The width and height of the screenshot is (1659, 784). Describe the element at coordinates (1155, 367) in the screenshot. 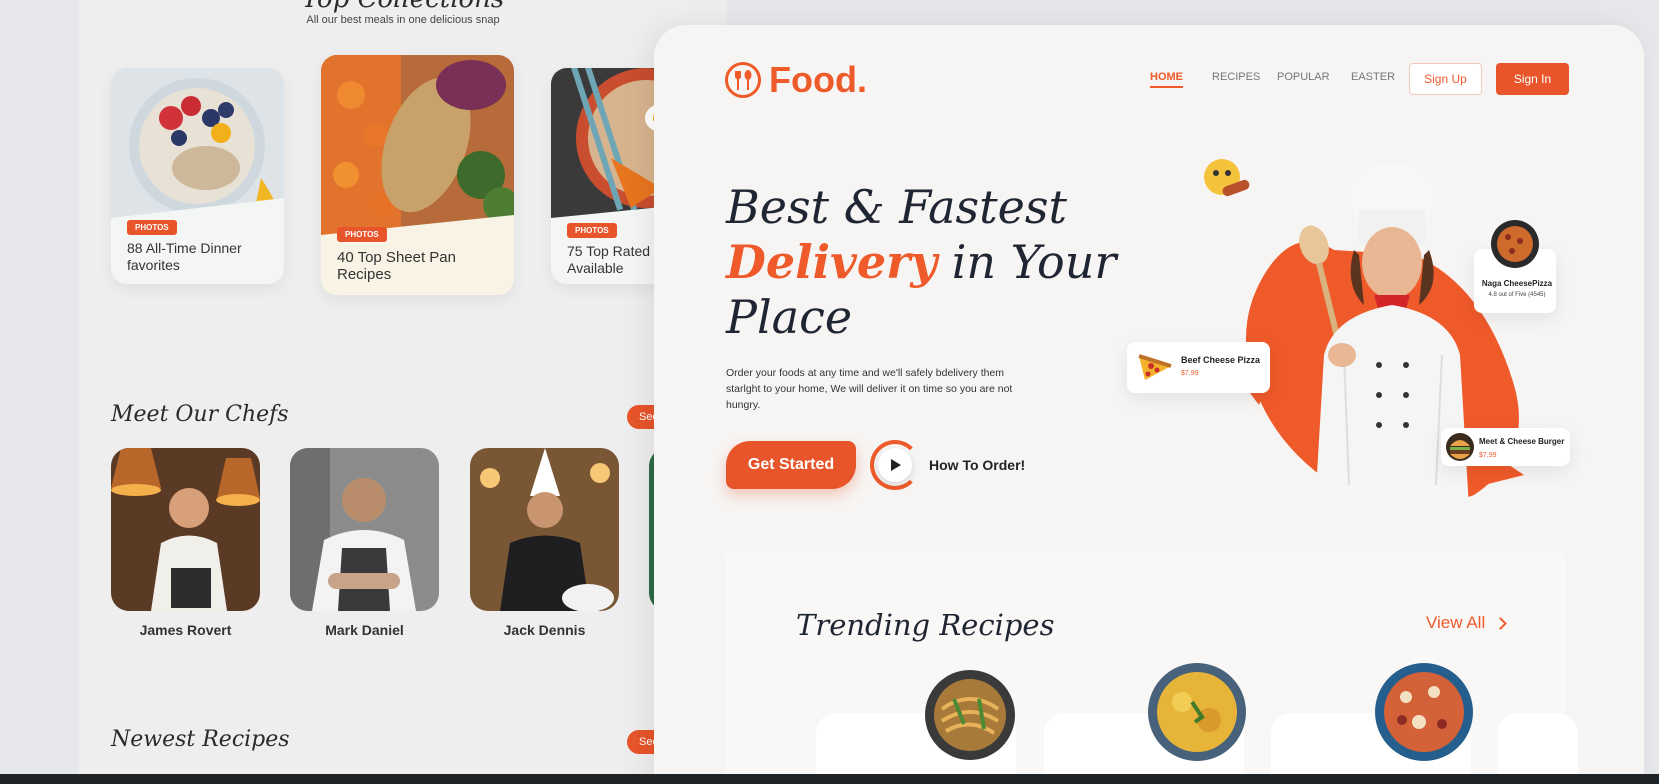

I see `pizza-icon` at that location.